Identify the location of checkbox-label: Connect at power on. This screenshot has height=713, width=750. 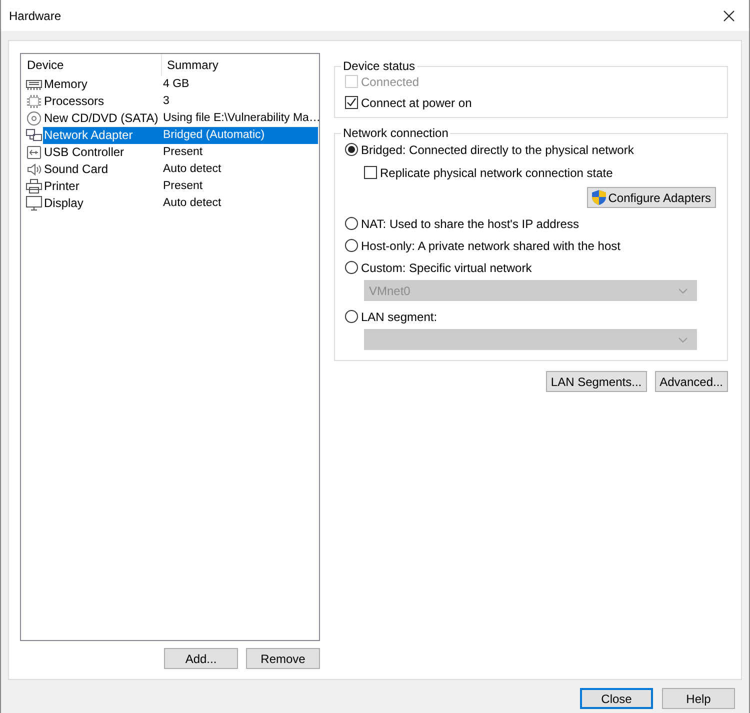
(416, 103).